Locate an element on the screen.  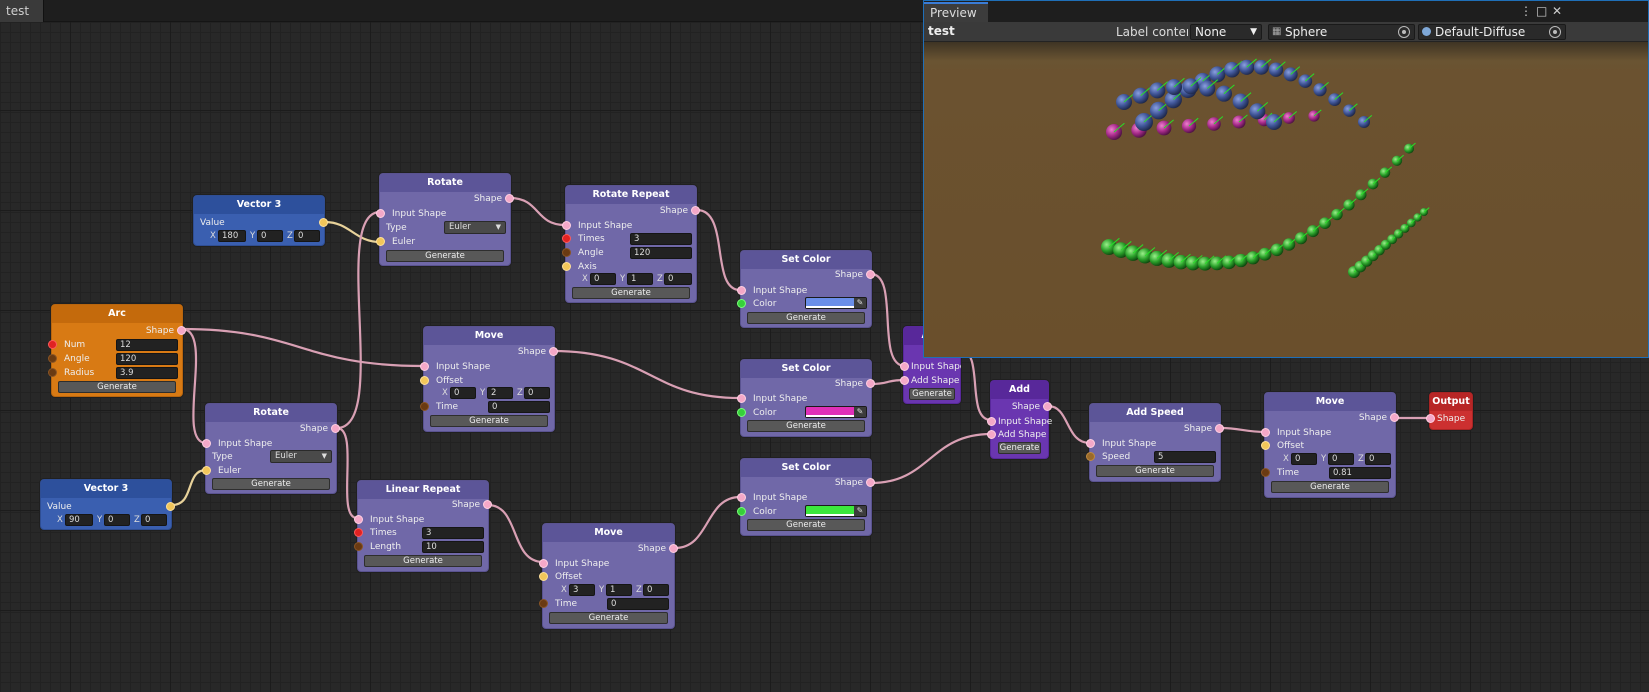
vector3-node: Vector 3 Value X 90 Y 0 Z 0 is located at coordinates (107, 504).